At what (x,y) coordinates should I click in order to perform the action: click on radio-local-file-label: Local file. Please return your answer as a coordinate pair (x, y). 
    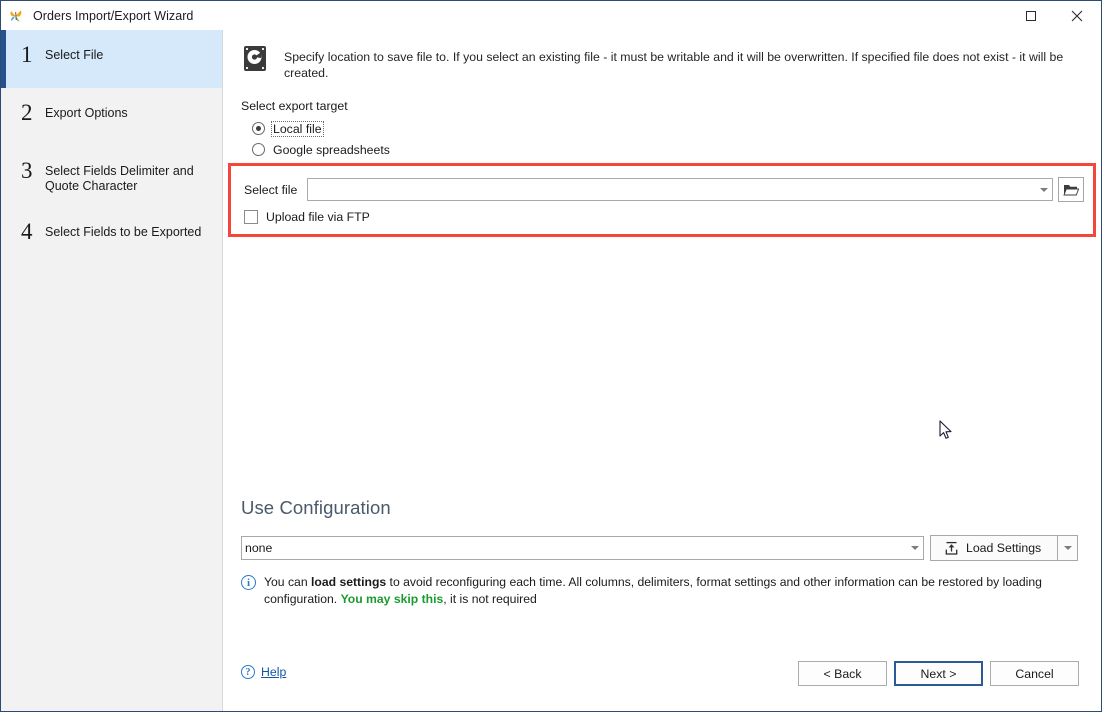
    Looking at the image, I should click on (297, 128).